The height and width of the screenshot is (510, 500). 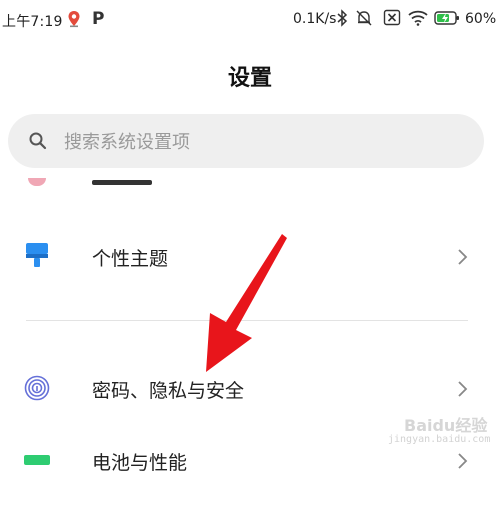 I want to click on watermark-logo: Baidu经验 jingyan.baidu.com, so click(x=440, y=429).